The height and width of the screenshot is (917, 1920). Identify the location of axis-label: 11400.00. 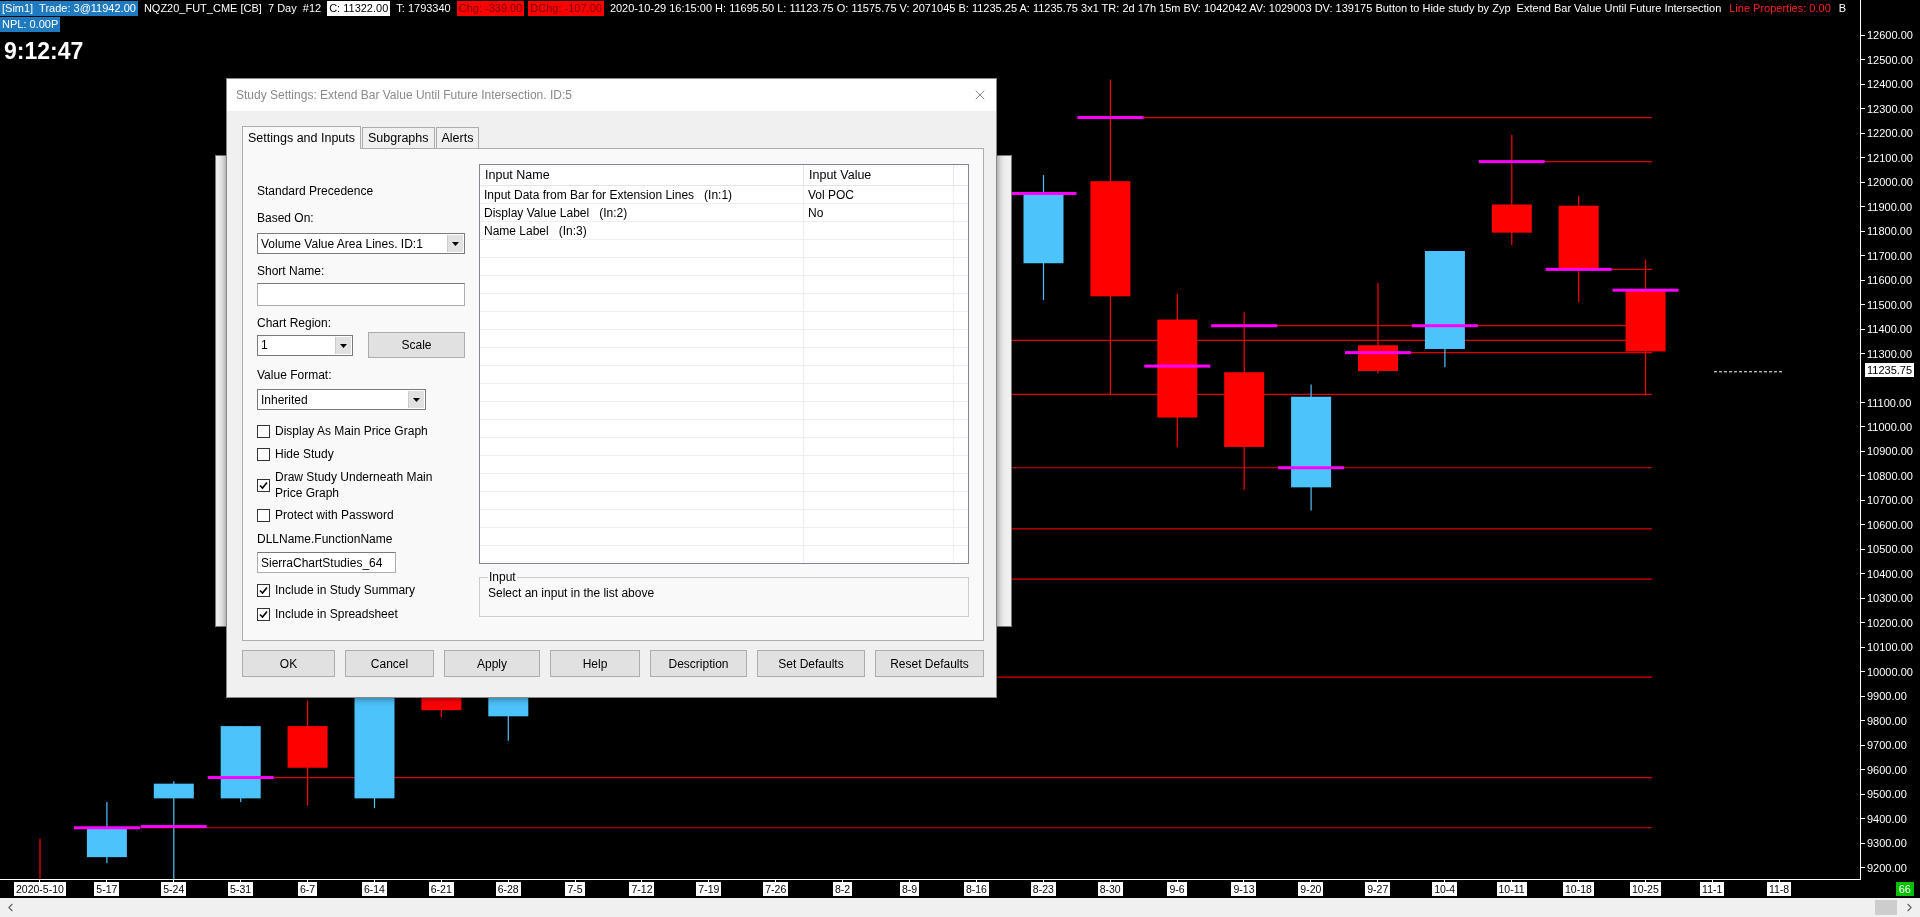
(1890, 329).